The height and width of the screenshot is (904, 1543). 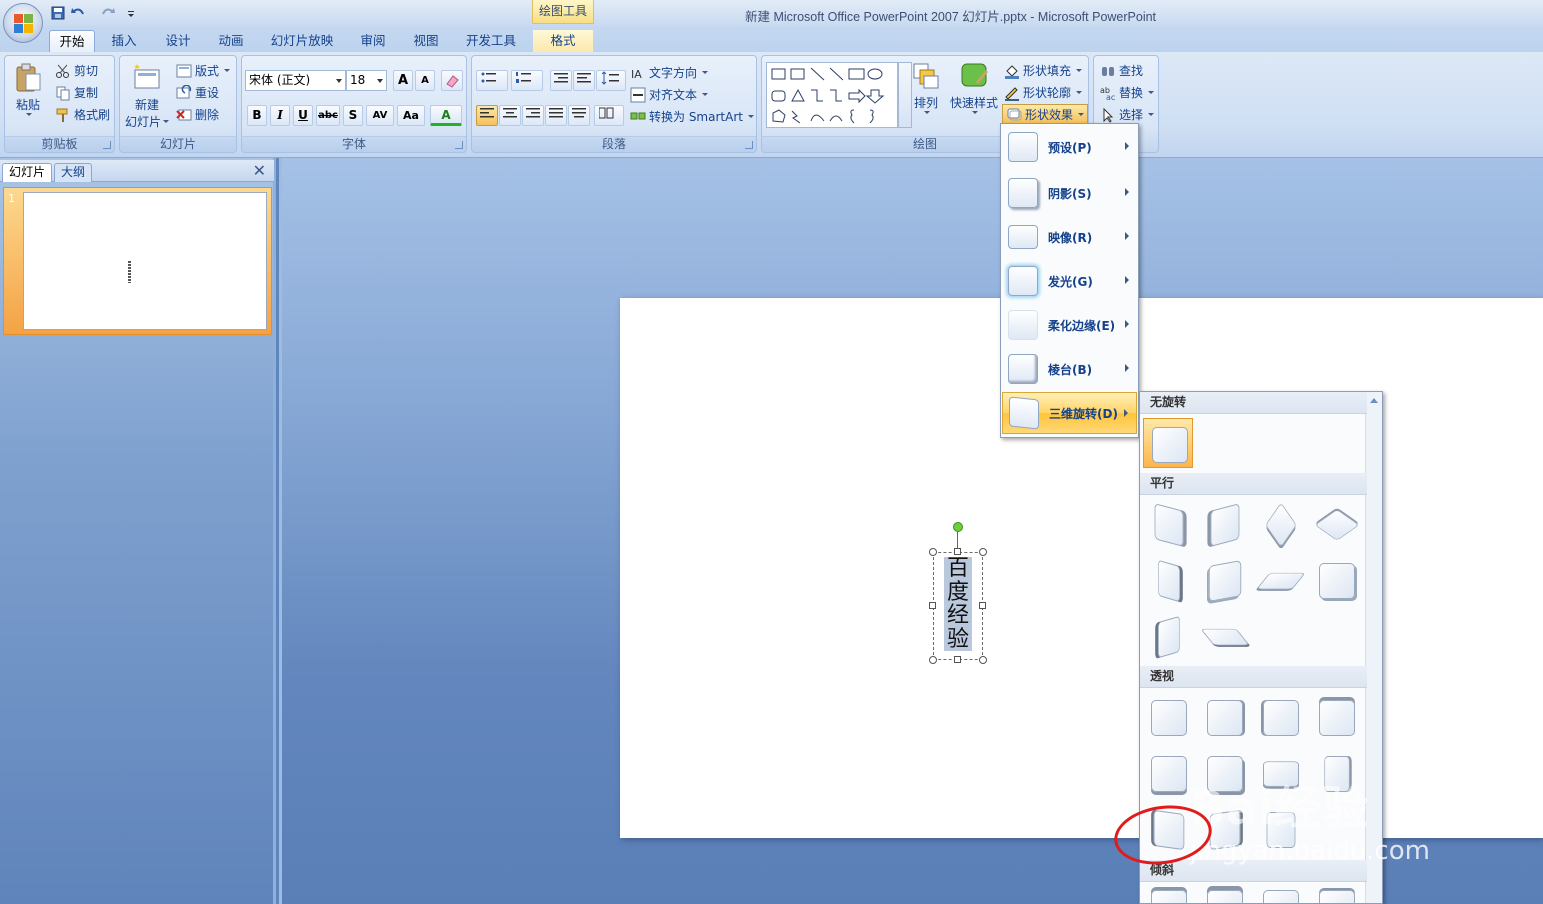 What do you see at coordinates (76, 92) in the screenshot?
I see `copy-button: 复制` at bounding box center [76, 92].